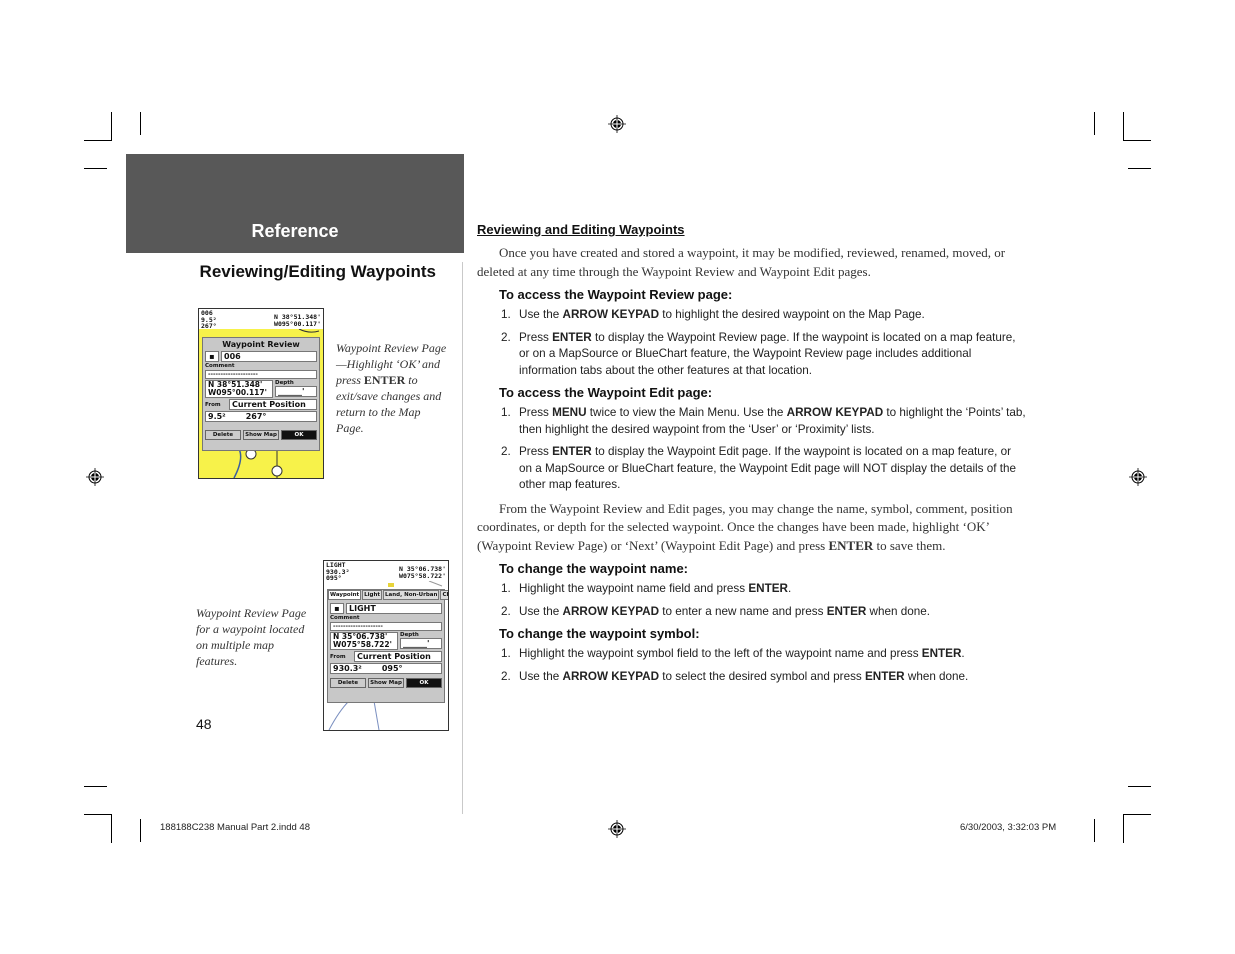  What do you see at coordinates (581, 229) in the screenshot?
I see `main-title: Reviewing and Editing Waypoints` at bounding box center [581, 229].